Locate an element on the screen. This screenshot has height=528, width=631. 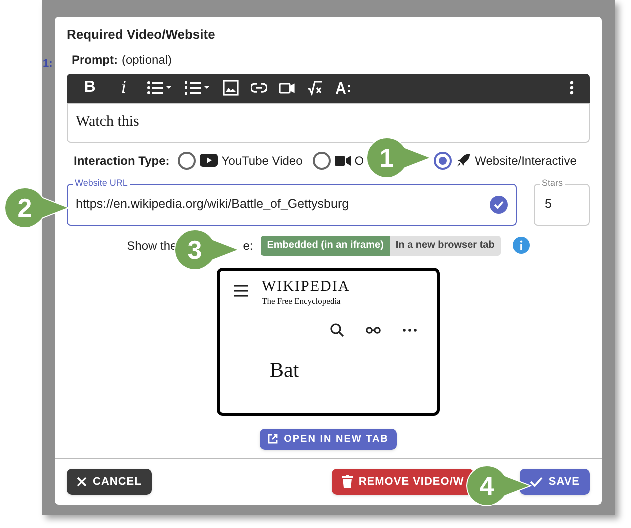
field-label: Stars is located at coordinates (553, 183).